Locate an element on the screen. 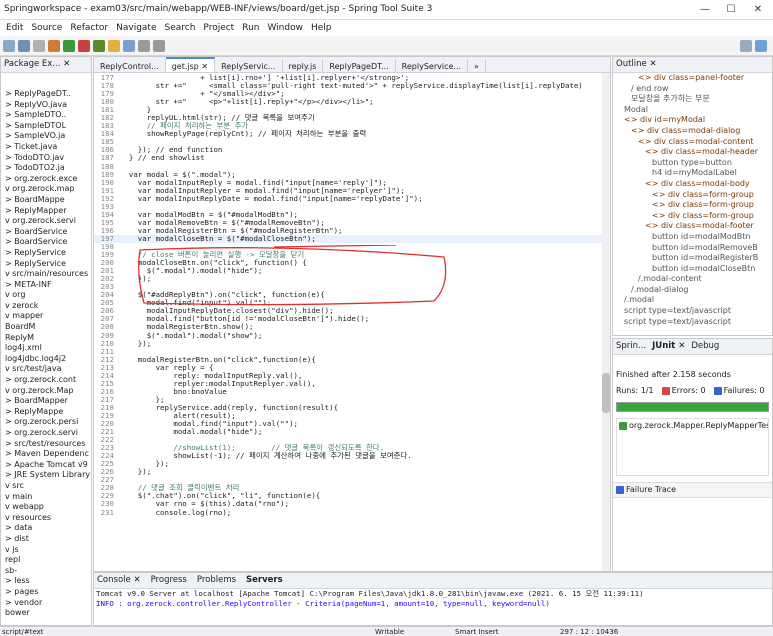  forward-icon is located at coordinates (159, 45).